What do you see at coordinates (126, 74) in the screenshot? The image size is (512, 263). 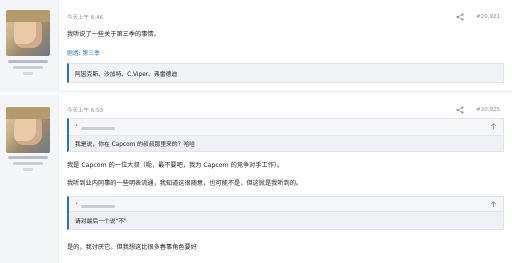 I see `spoiler-text: 阿因克斯、沙加特、C.Viper、弗雷德迪` at bounding box center [126, 74].